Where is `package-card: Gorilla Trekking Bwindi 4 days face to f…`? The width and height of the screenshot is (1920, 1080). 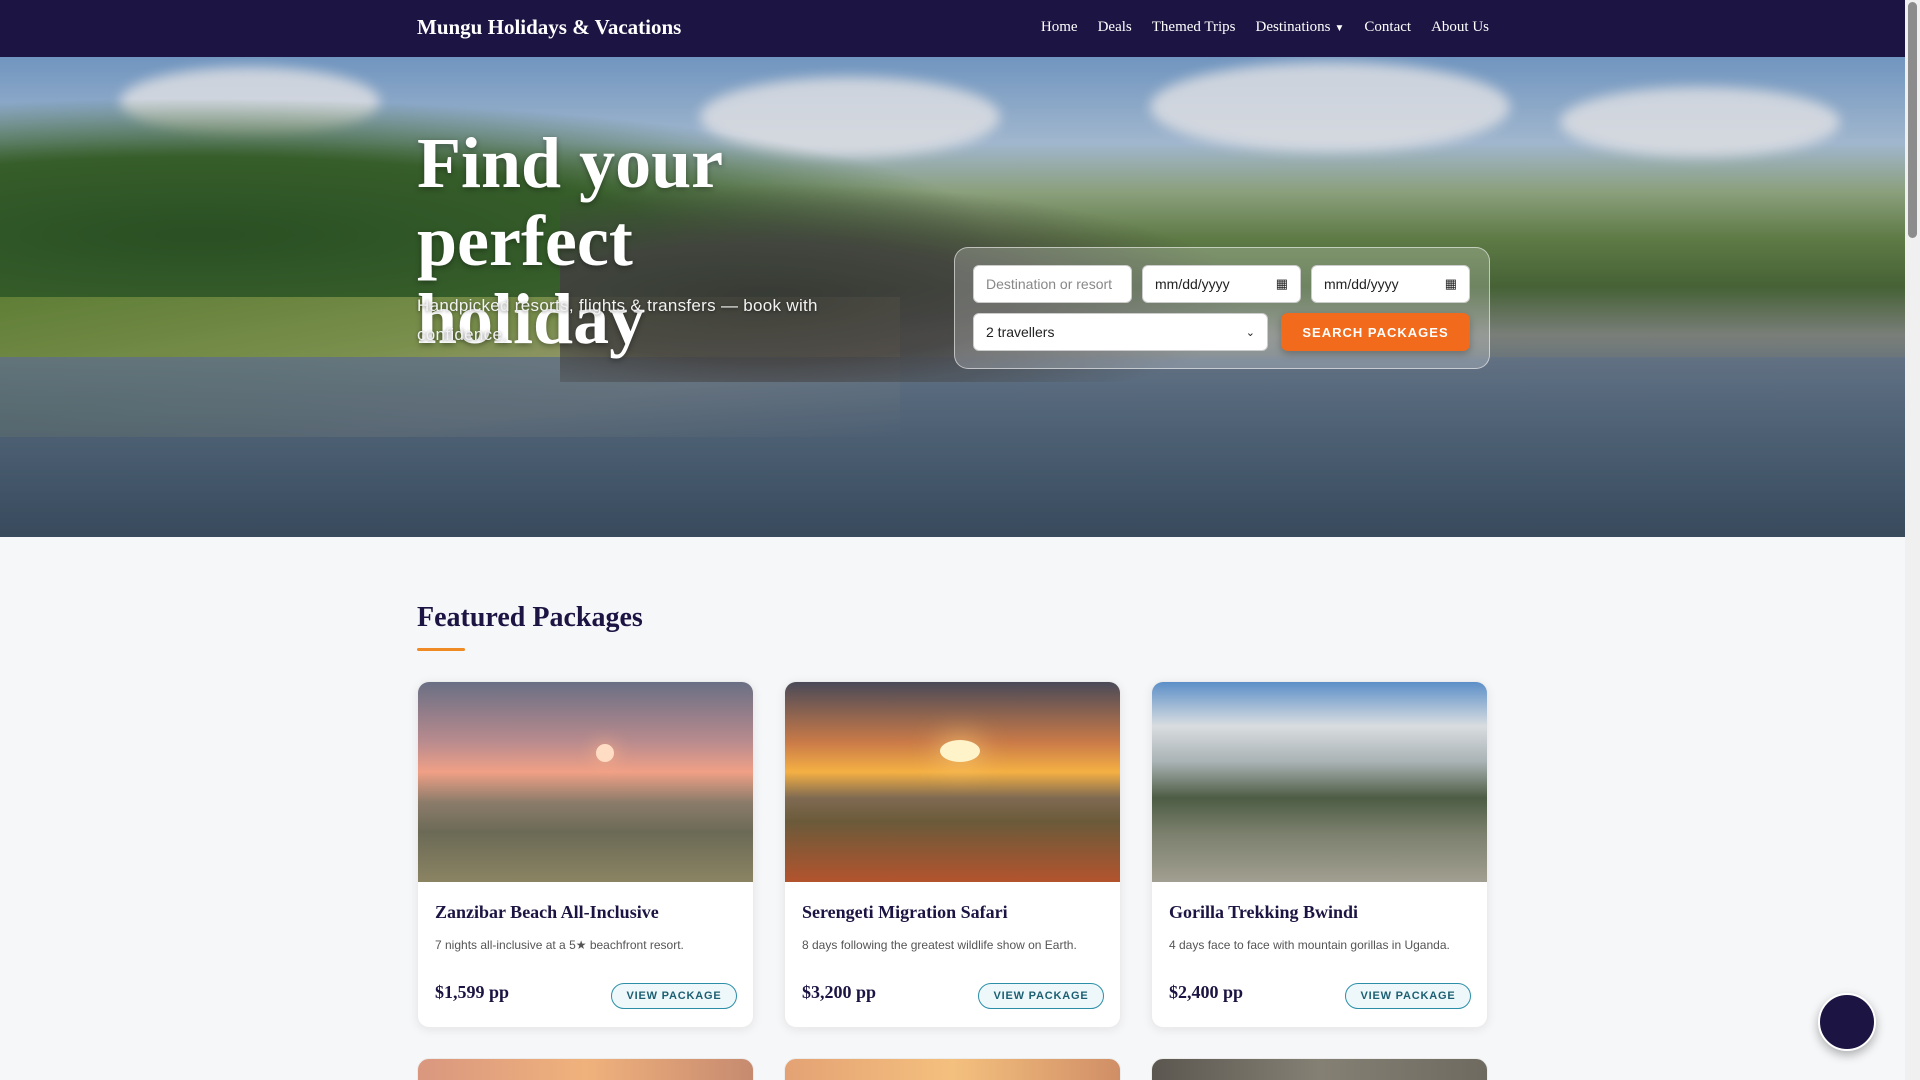 package-card: Gorilla Trekking Bwindi 4 days face to f… is located at coordinates (1319, 854).